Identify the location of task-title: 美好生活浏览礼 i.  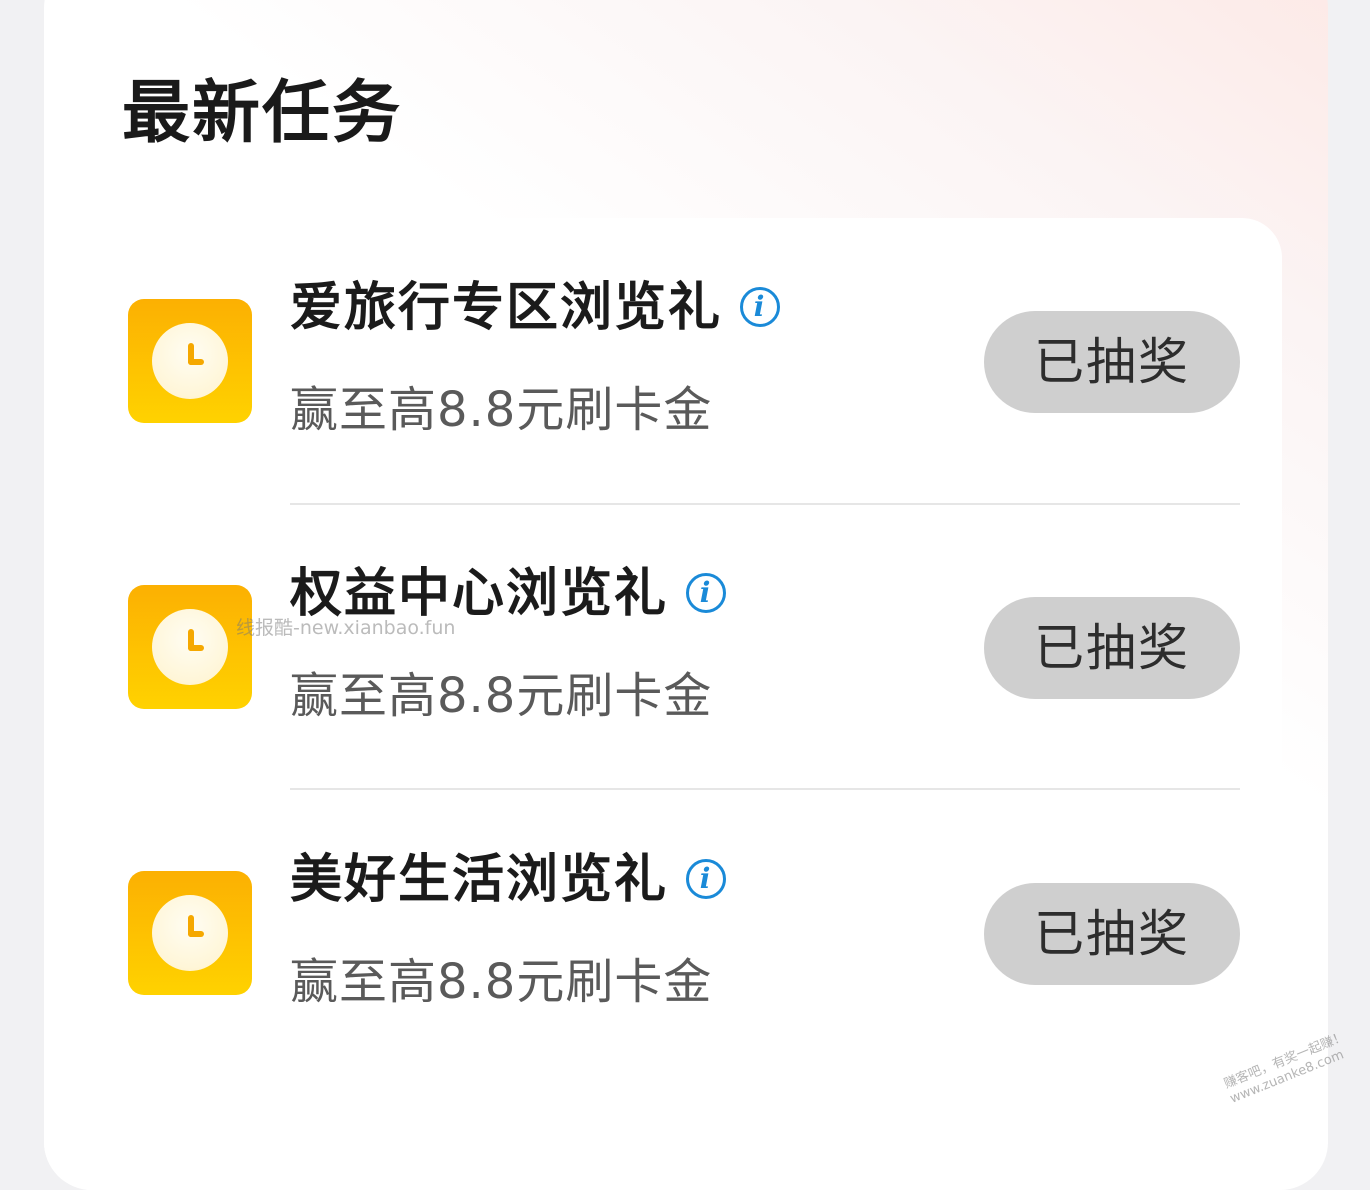
(508, 880).